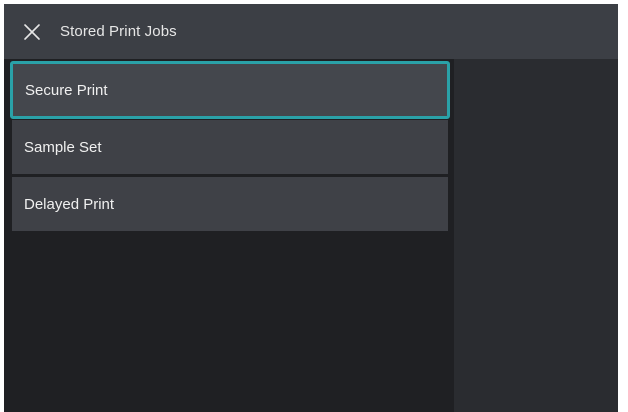  Describe the element at coordinates (118, 31) in the screenshot. I see `page-title: Stored Print Jobs` at that location.